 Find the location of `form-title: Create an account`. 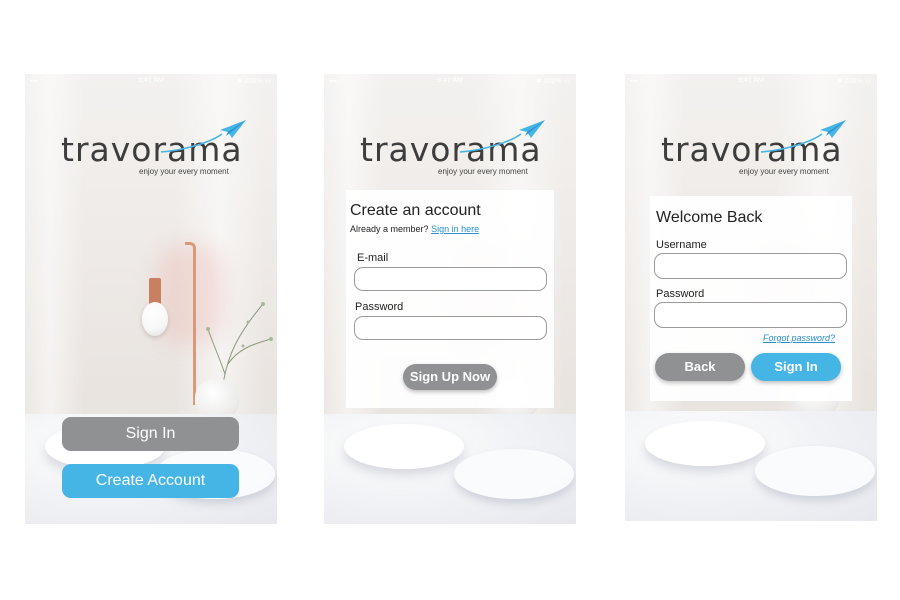

form-title: Create an account is located at coordinates (415, 210).